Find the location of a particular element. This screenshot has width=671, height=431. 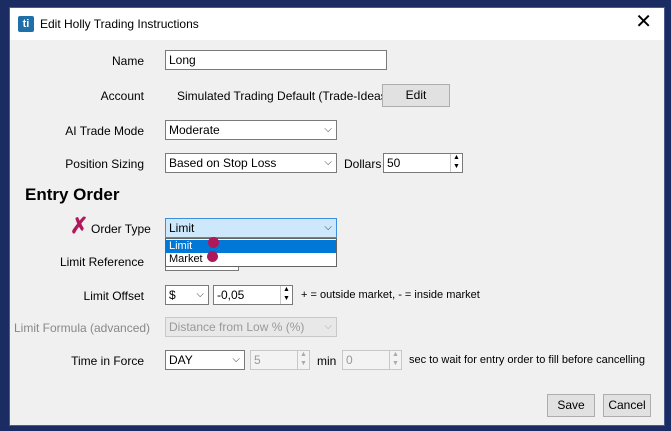

position-sizing-value: Based on Stop Loss is located at coordinates (223, 163).